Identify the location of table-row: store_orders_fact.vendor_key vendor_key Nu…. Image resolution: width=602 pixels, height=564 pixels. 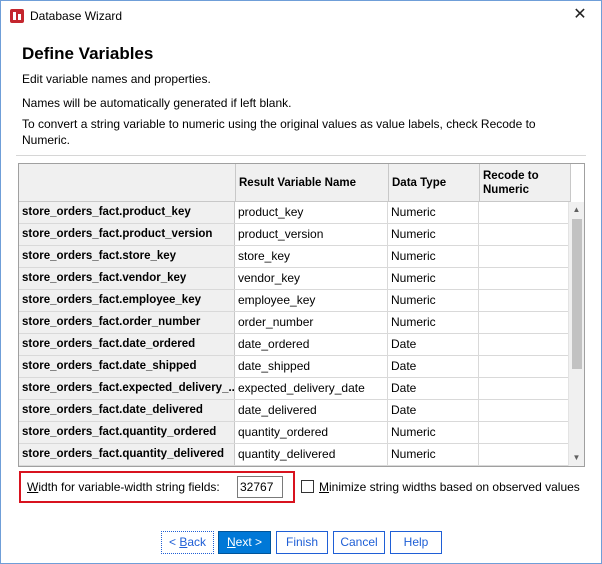
(294, 279).